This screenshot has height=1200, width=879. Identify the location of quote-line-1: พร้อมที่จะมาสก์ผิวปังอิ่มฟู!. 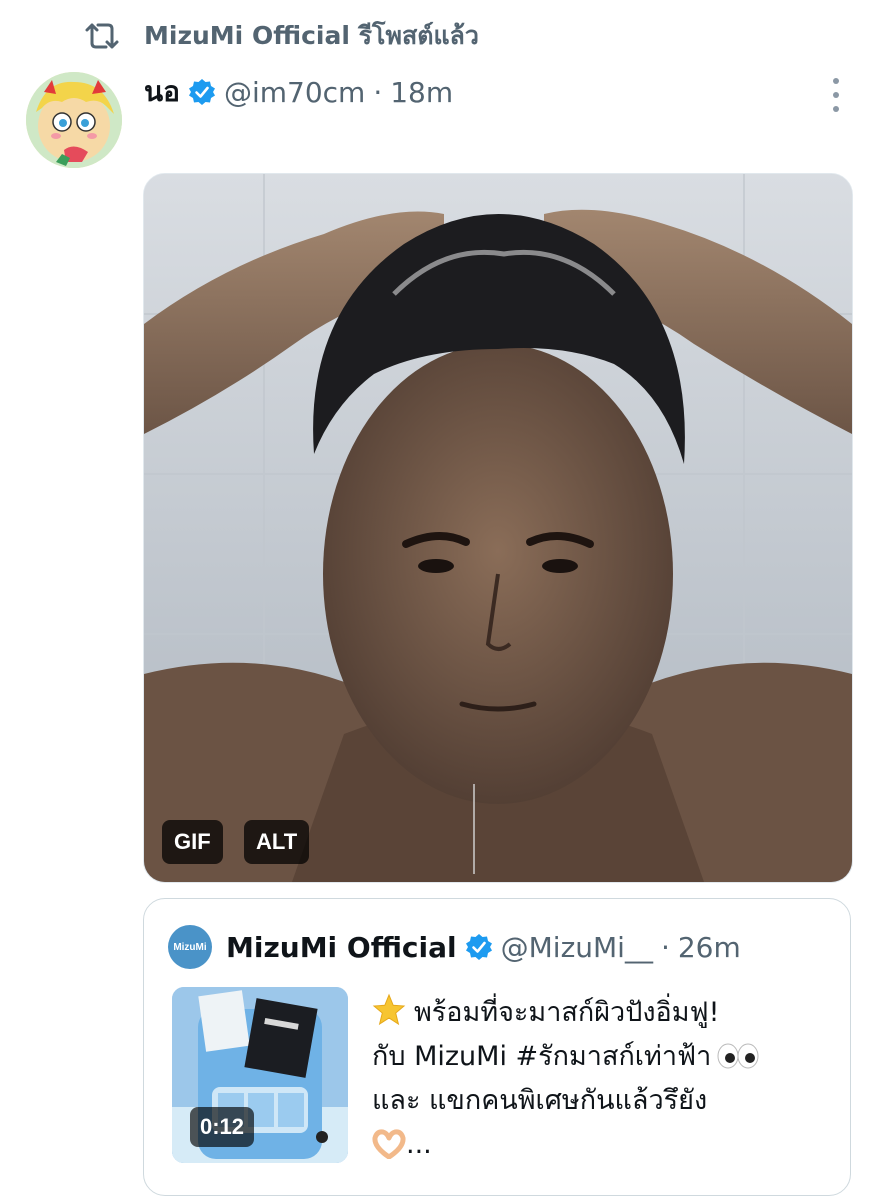
(567, 1012).